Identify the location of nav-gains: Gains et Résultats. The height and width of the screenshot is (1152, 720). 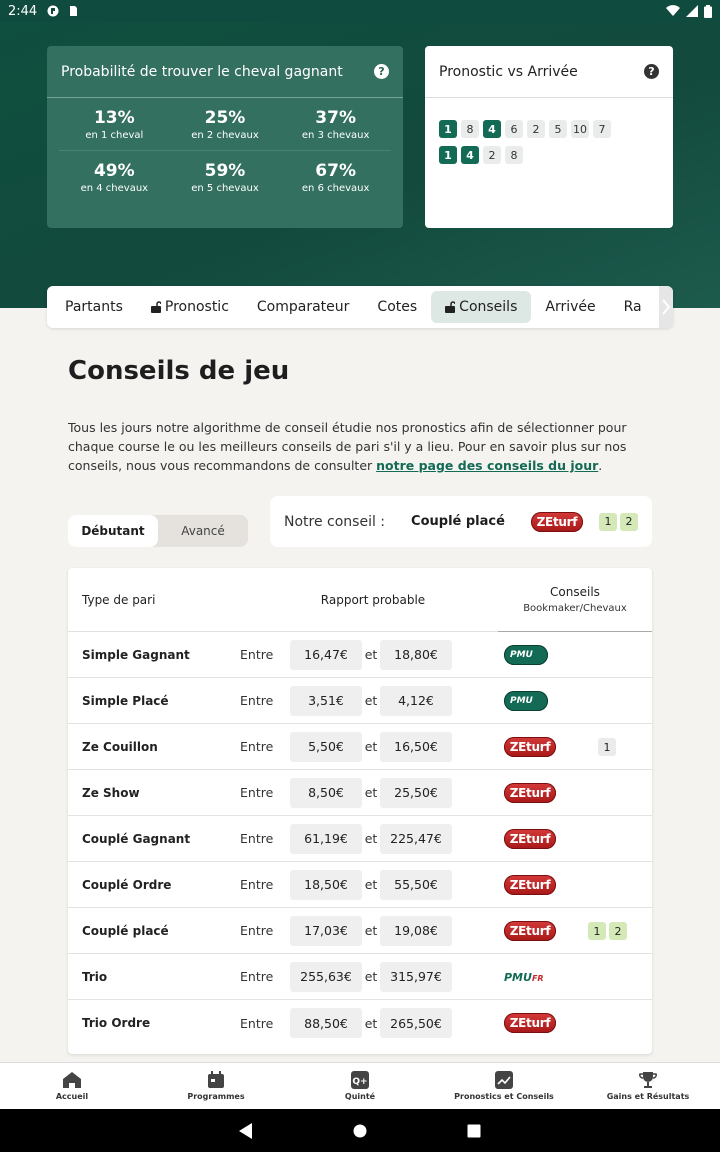
(648, 1086).